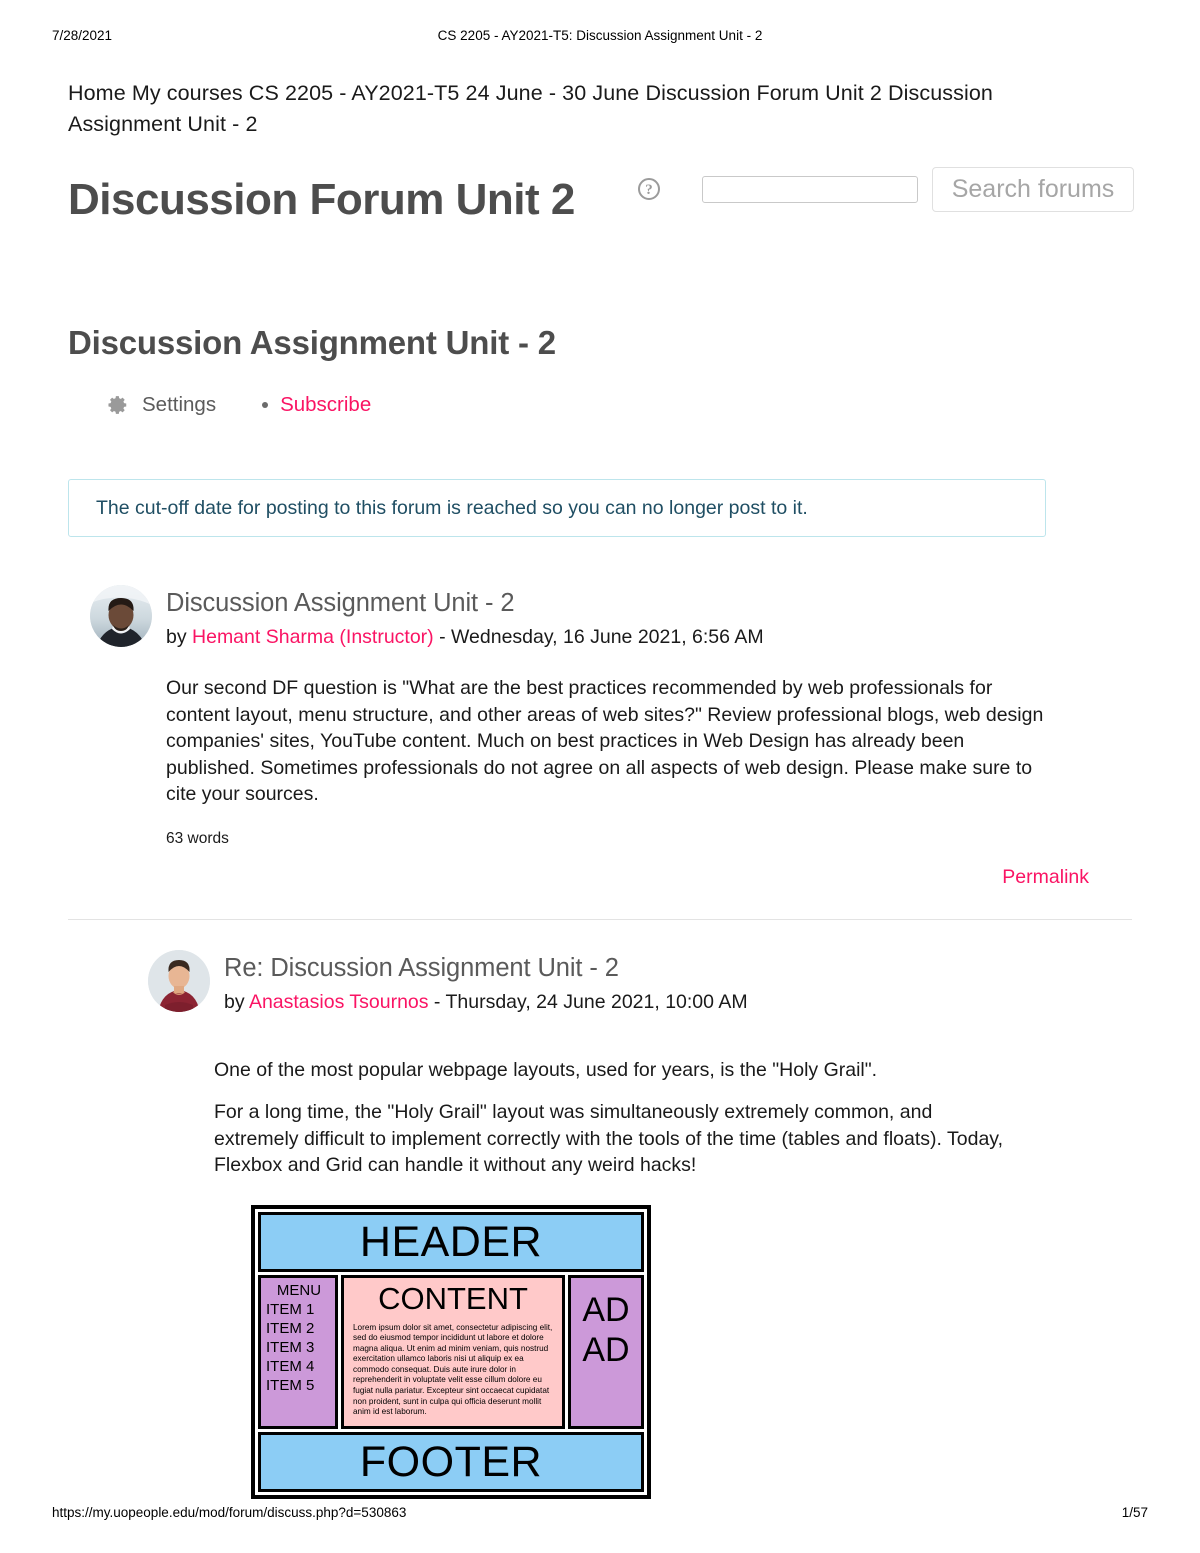 The image size is (1200, 1553). Describe the element at coordinates (325, 405) in the screenshot. I see `subscribe-link: Subscribe` at that location.